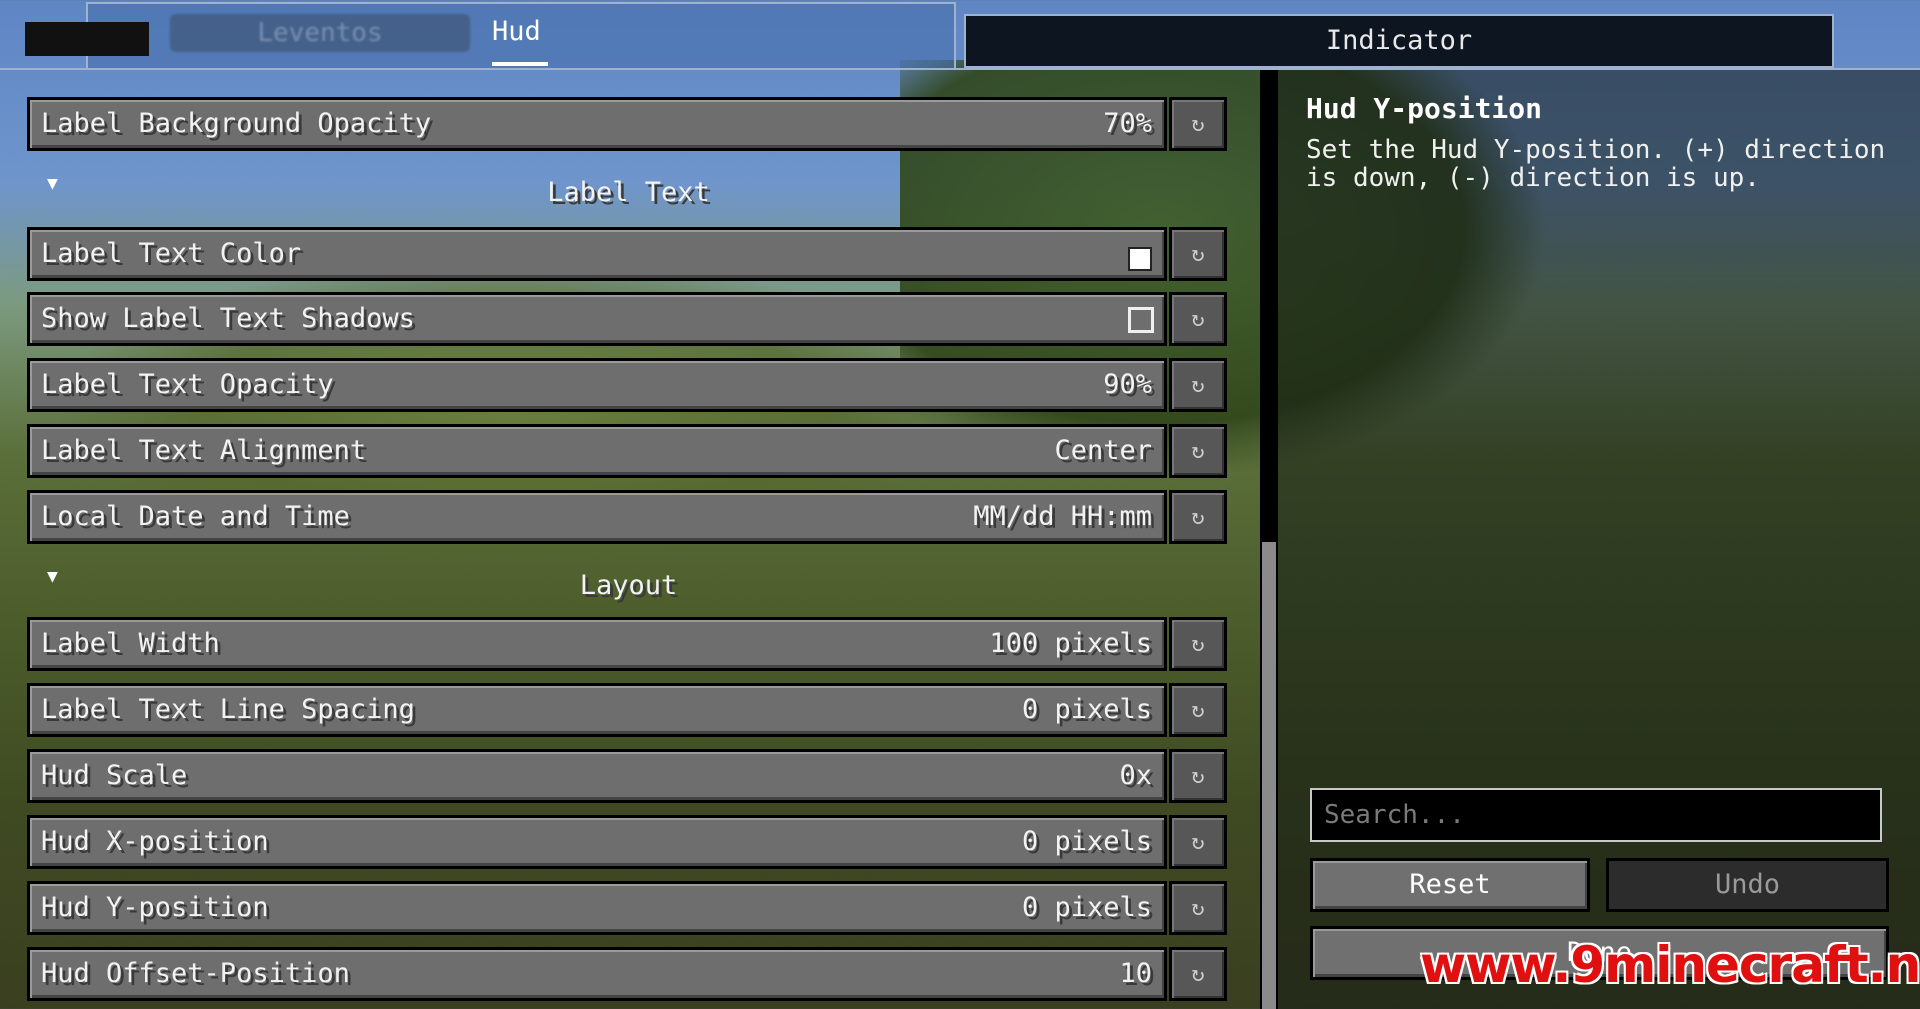 The height and width of the screenshot is (1009, 1920). I want to click on setting-value: 70%, so click(1127, 123).